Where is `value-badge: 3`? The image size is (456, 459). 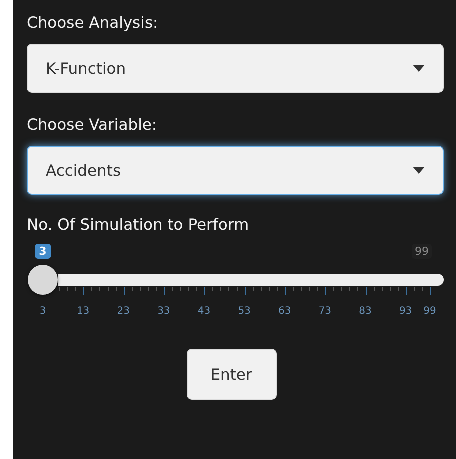
value-badge: 3 is located at coordinates (43, 251).